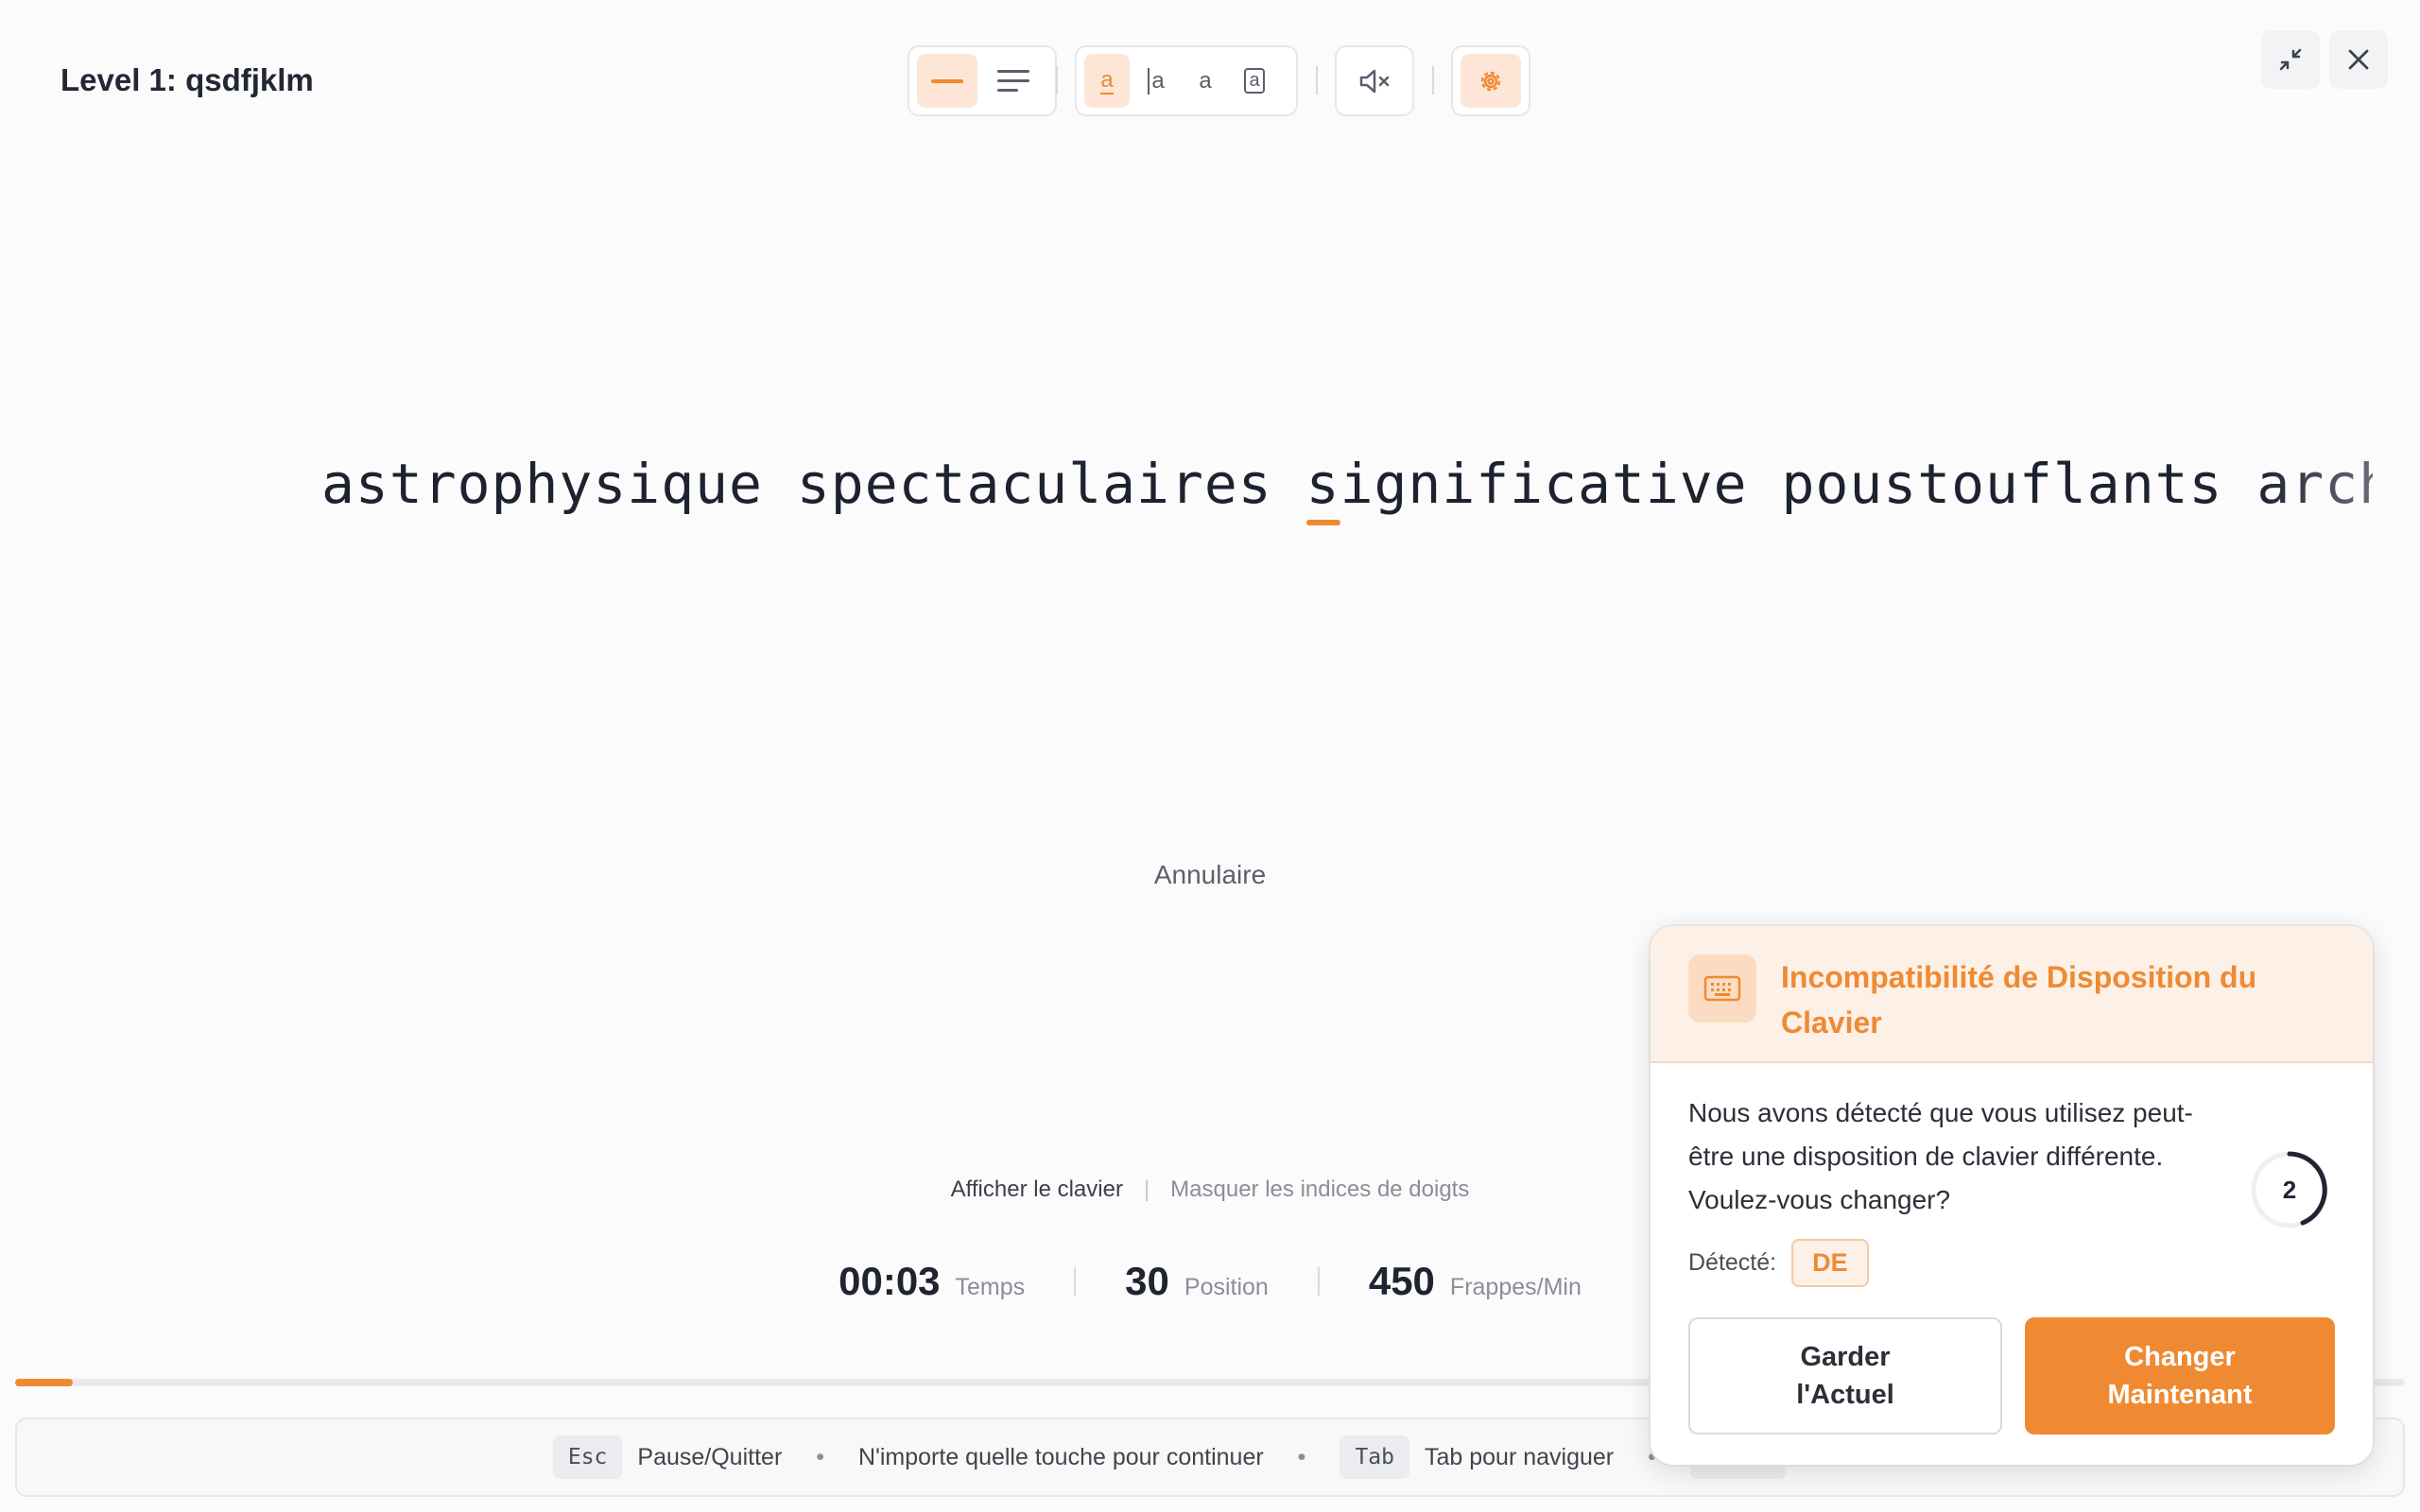 This screenshot has height=1512, width=2420. I want to click on progress-fill, so click(44, 1382).